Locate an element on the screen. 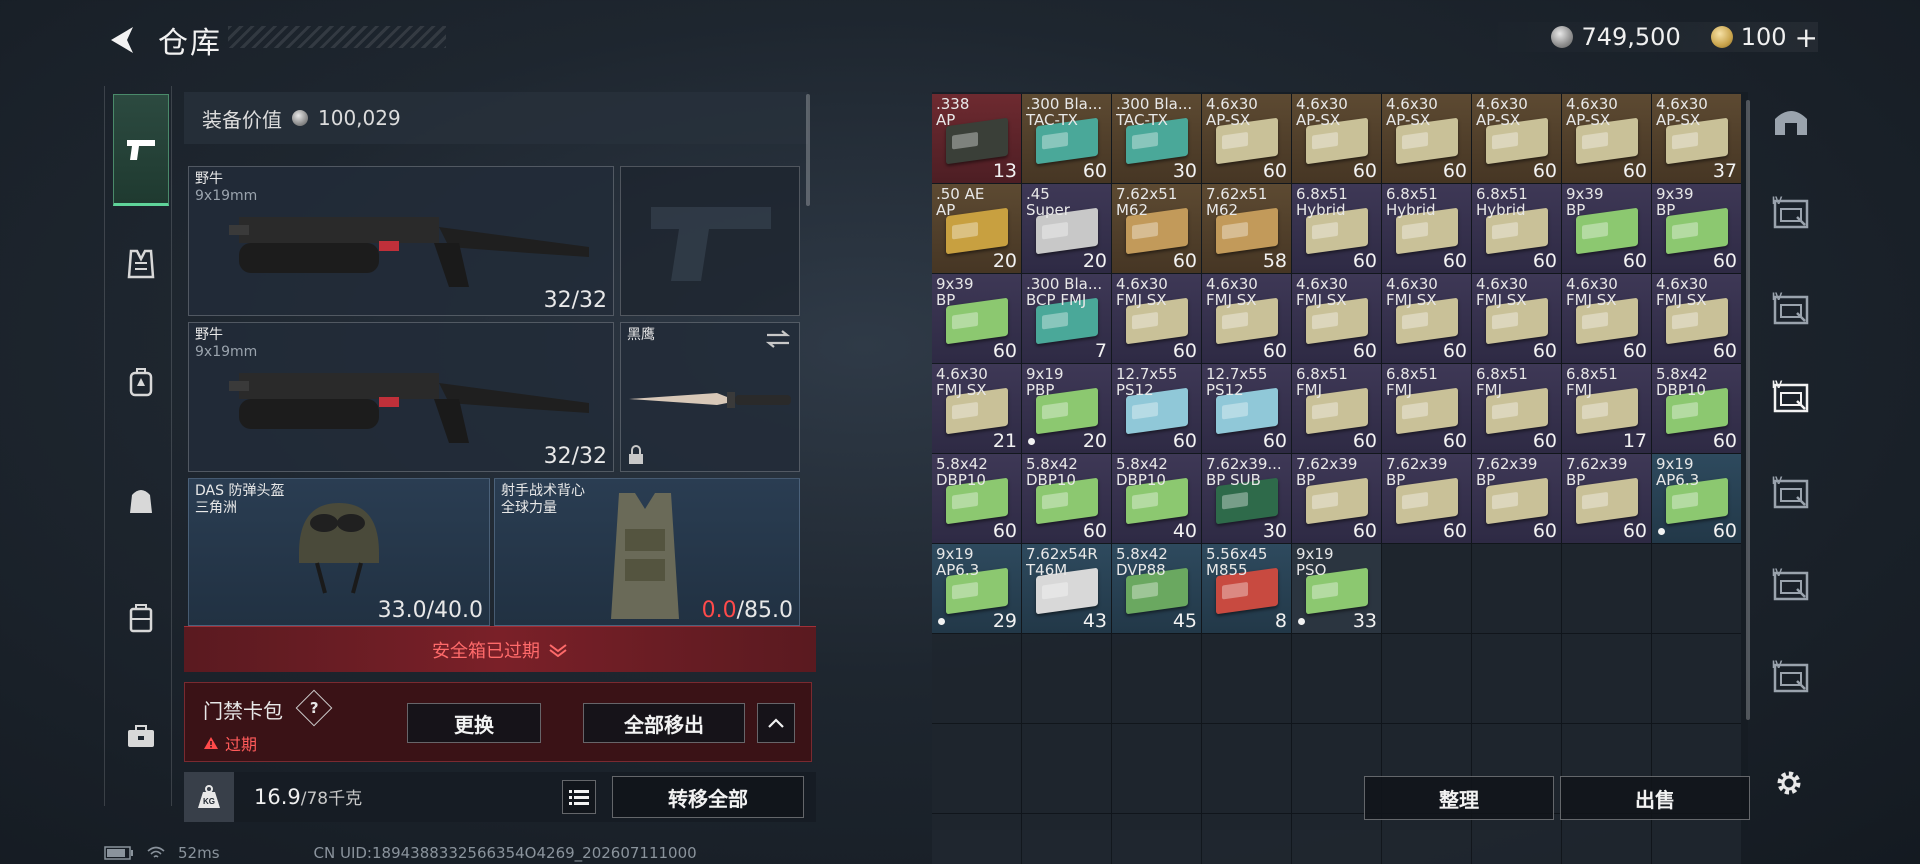 This screenshot has width=1920, height=864. stash-item-cell: 7.62x54R T46M 43 is located at coordinates (1066, 588).